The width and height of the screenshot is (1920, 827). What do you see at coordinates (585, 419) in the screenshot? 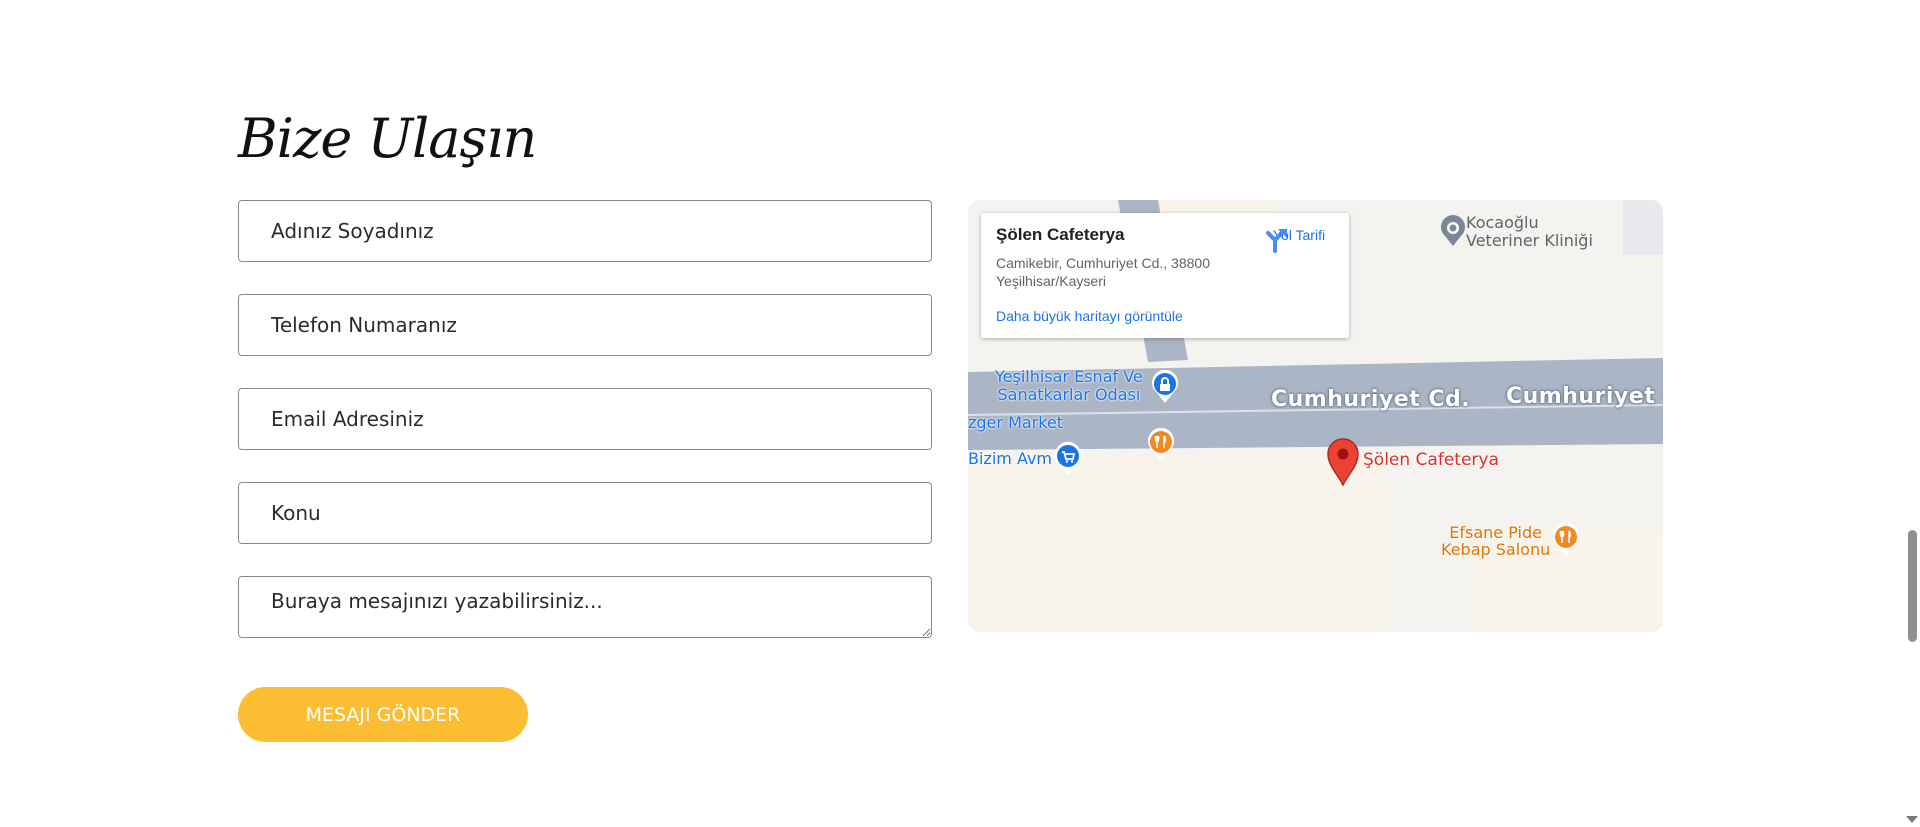
I see `email-field` at bounding box center [585, 419].